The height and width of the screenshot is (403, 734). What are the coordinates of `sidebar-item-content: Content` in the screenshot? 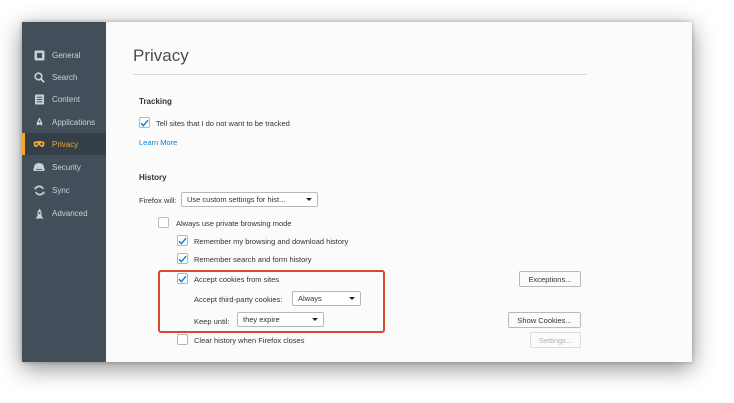 It's located at (64, 99).